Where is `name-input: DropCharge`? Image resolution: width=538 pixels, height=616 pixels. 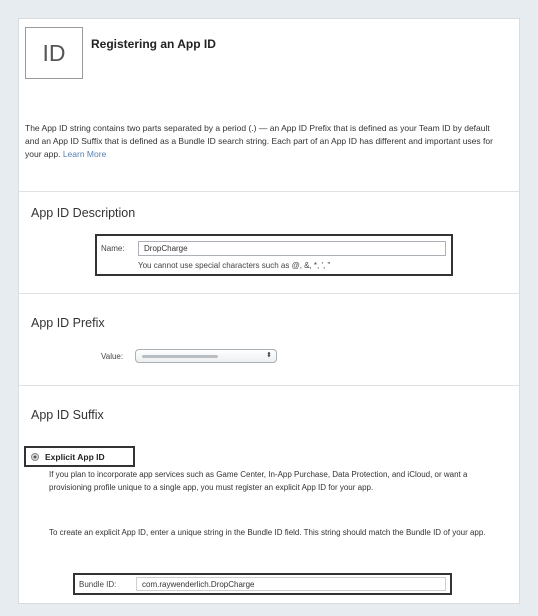 name-input: DropCharge is located at coordinates (292, 248).